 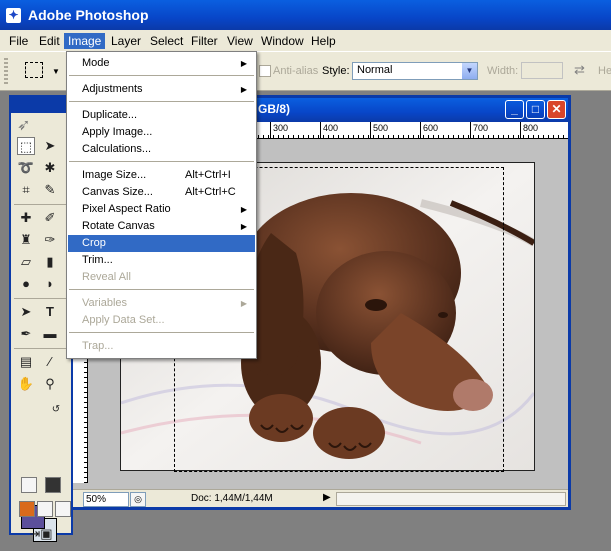 I want to click on pen-tool-icon: ✒, so click(x=26, y=334).